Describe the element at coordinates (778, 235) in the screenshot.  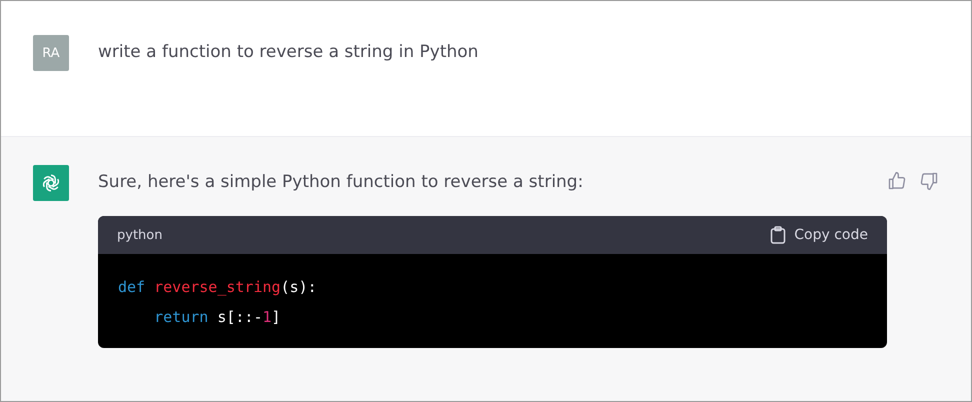
I see `clipboard-icon` at that location.